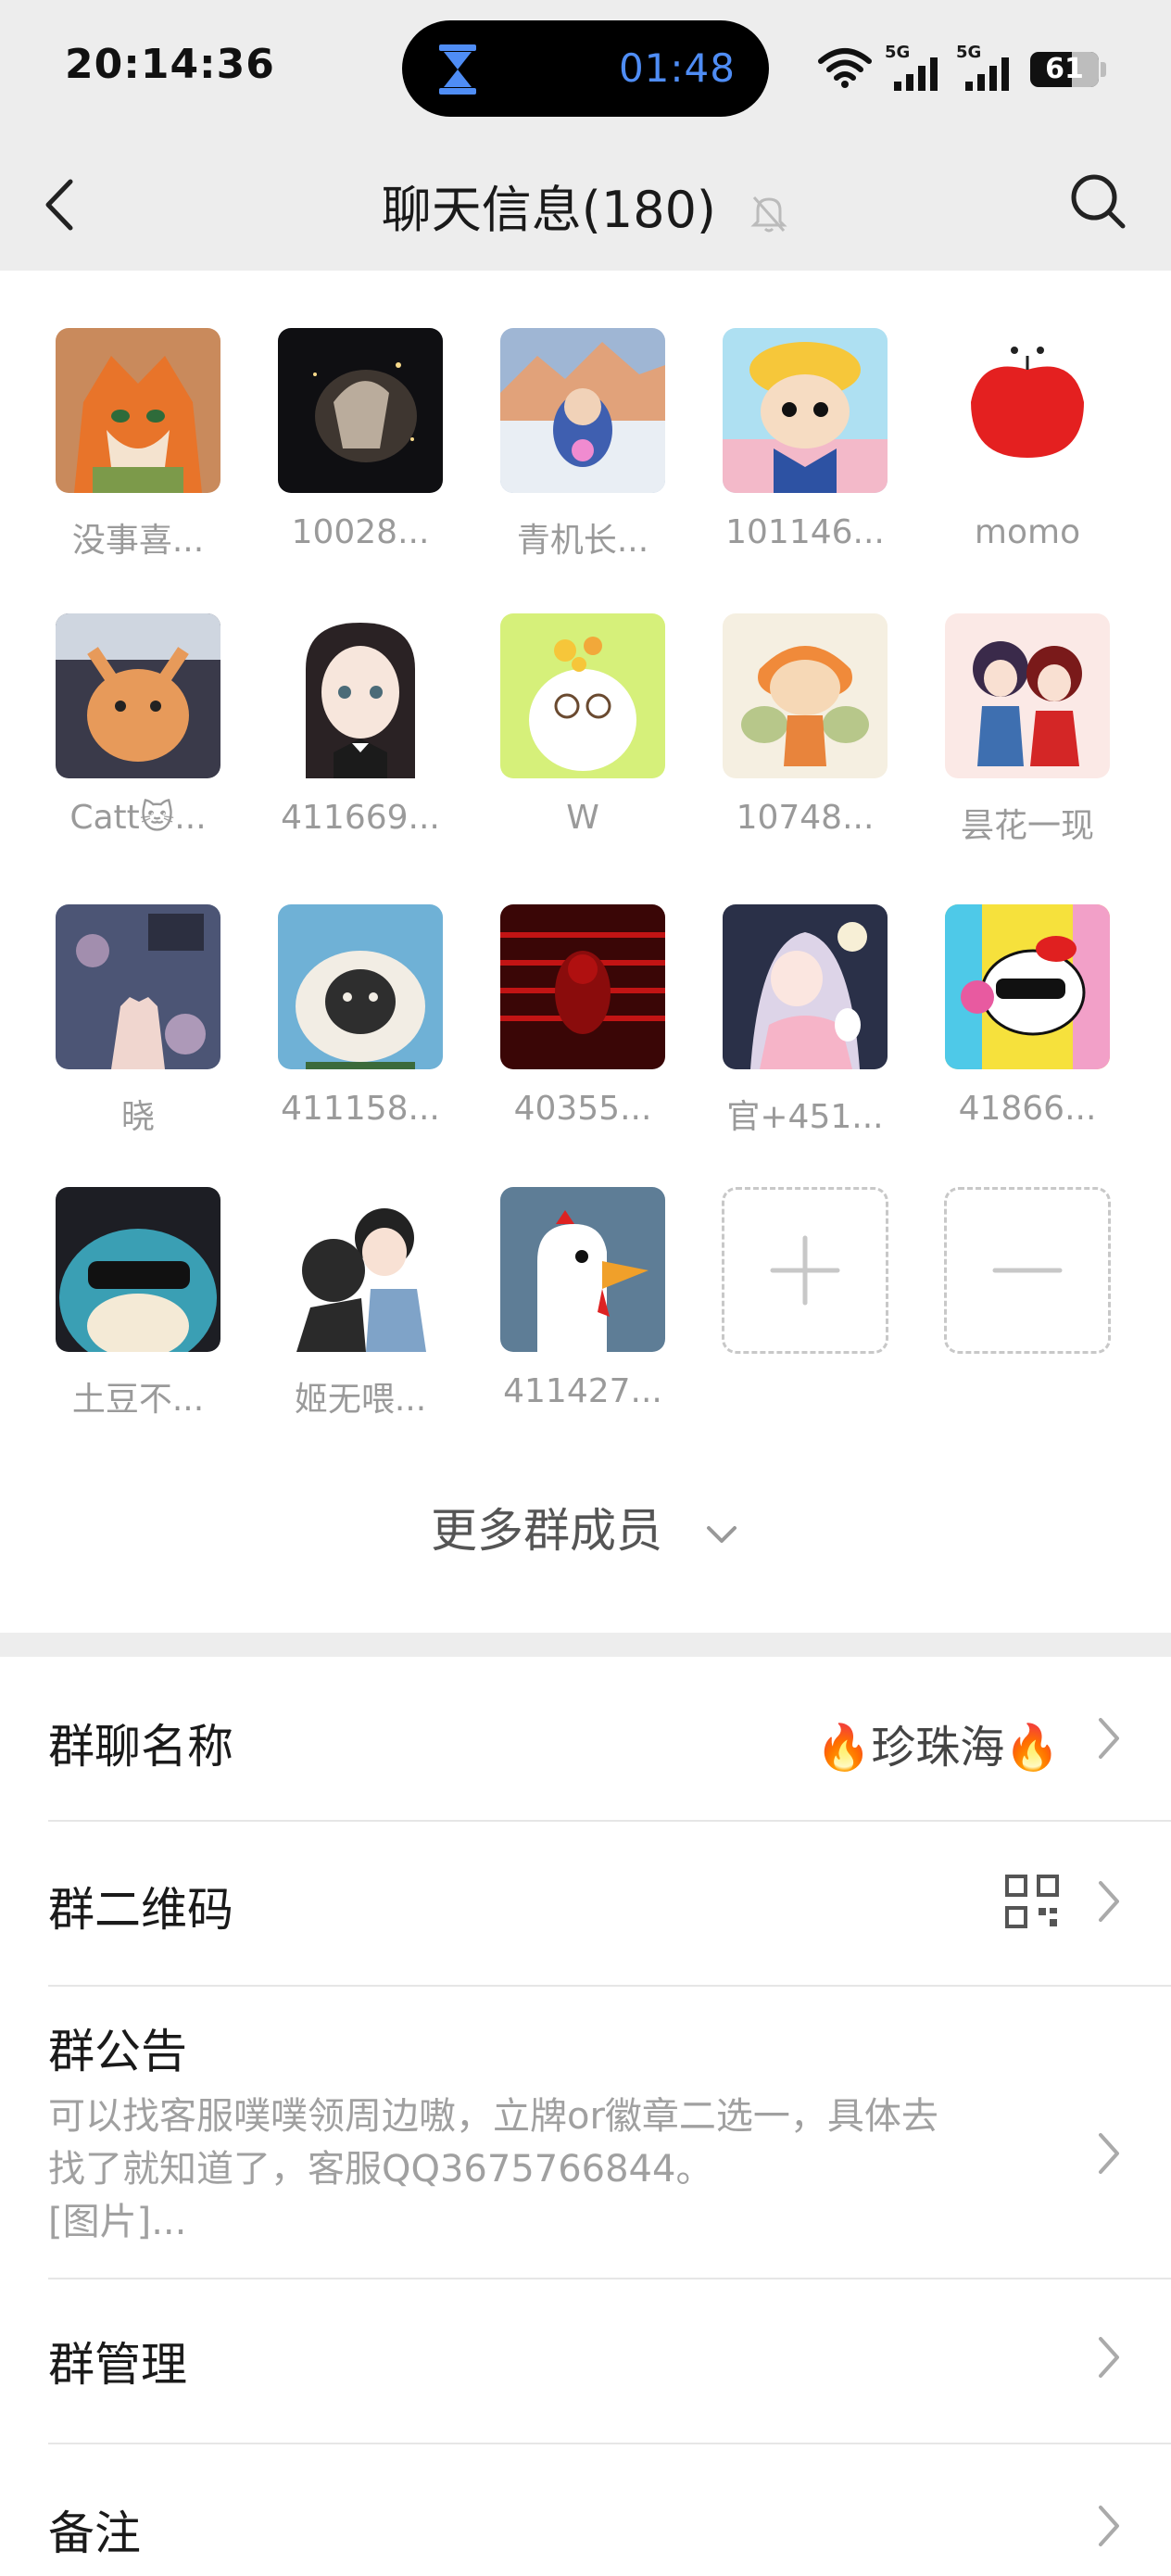  What do you see at coordinates (769, 214) in the screenshot?
I see `mute-bell-icon` at bounding box center [769, 214].